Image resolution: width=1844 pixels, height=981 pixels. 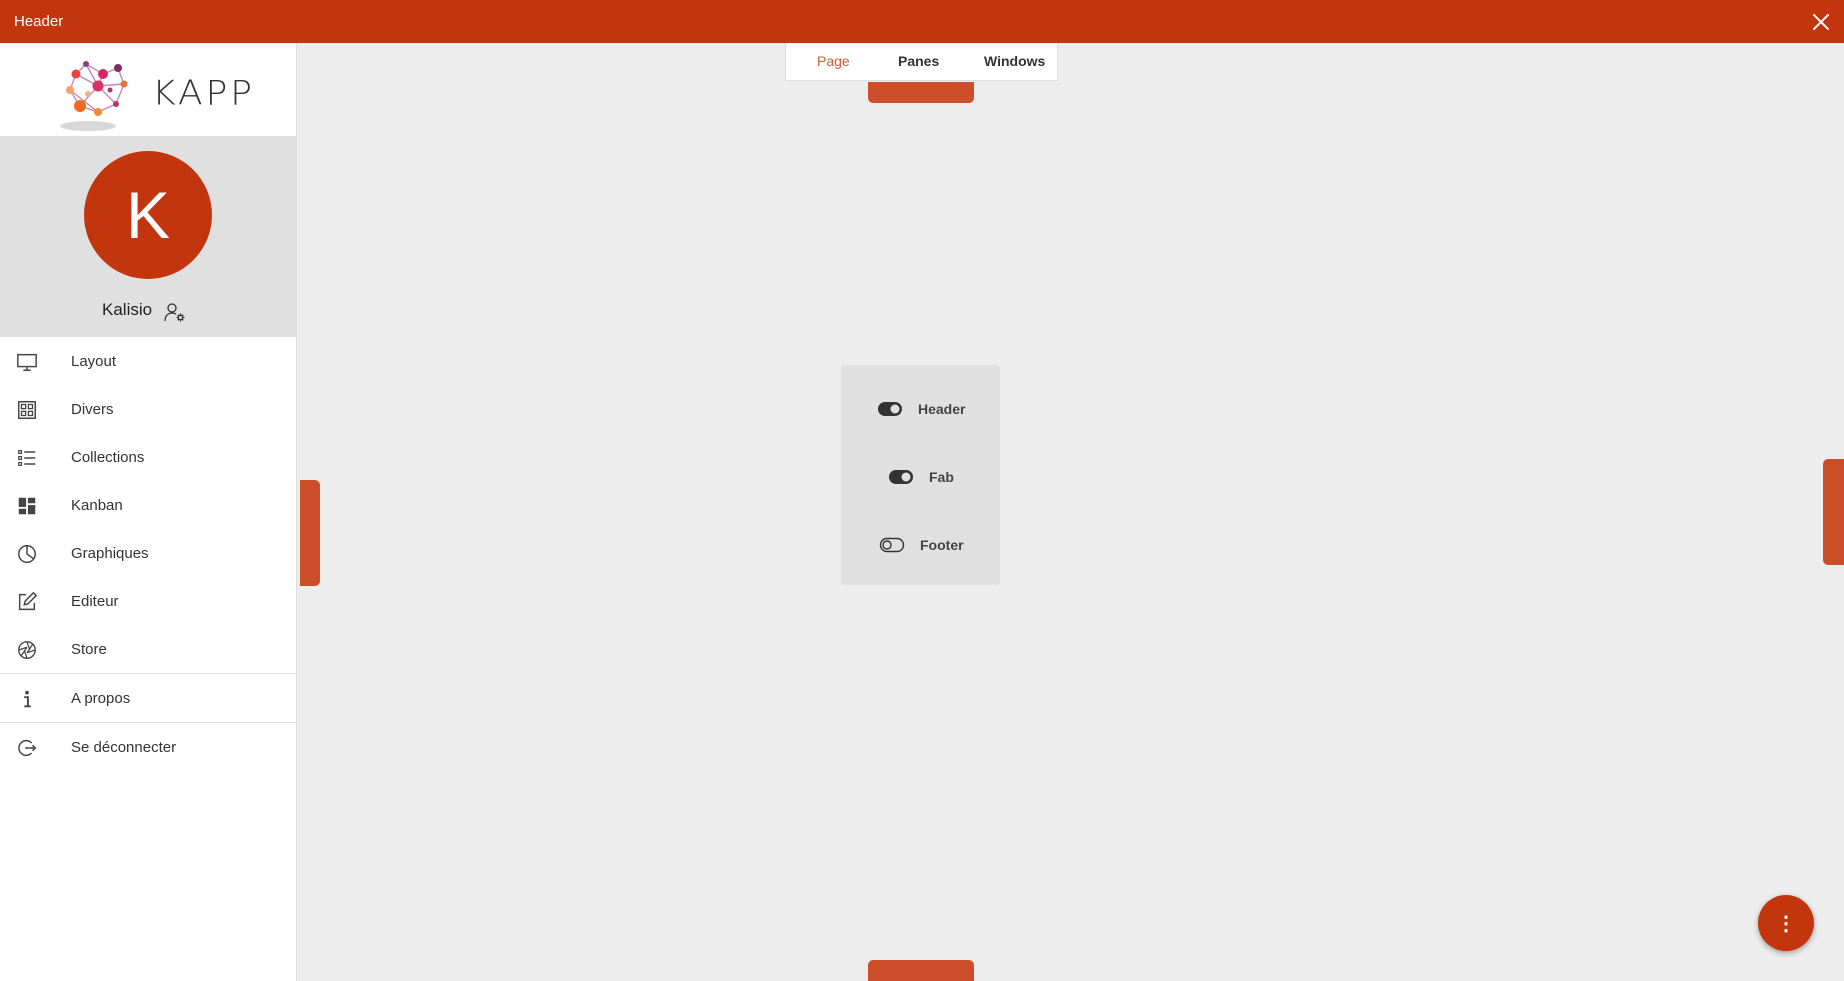 What do you see at coordinates (101, 698) in the screenshot?
I see `sidebar-item-label: A propos` at bounding box center [101, 698].